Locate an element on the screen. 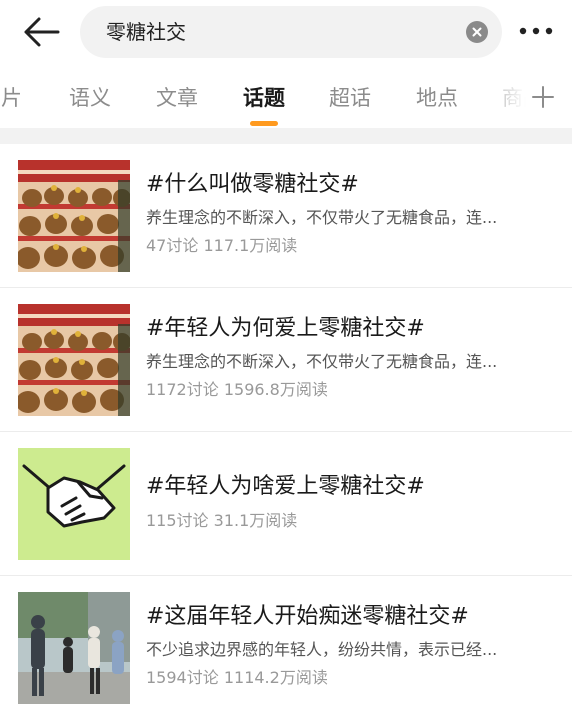  topic-meta: 47讨论 117.1万阅读 is located at coordinates (221, 246).